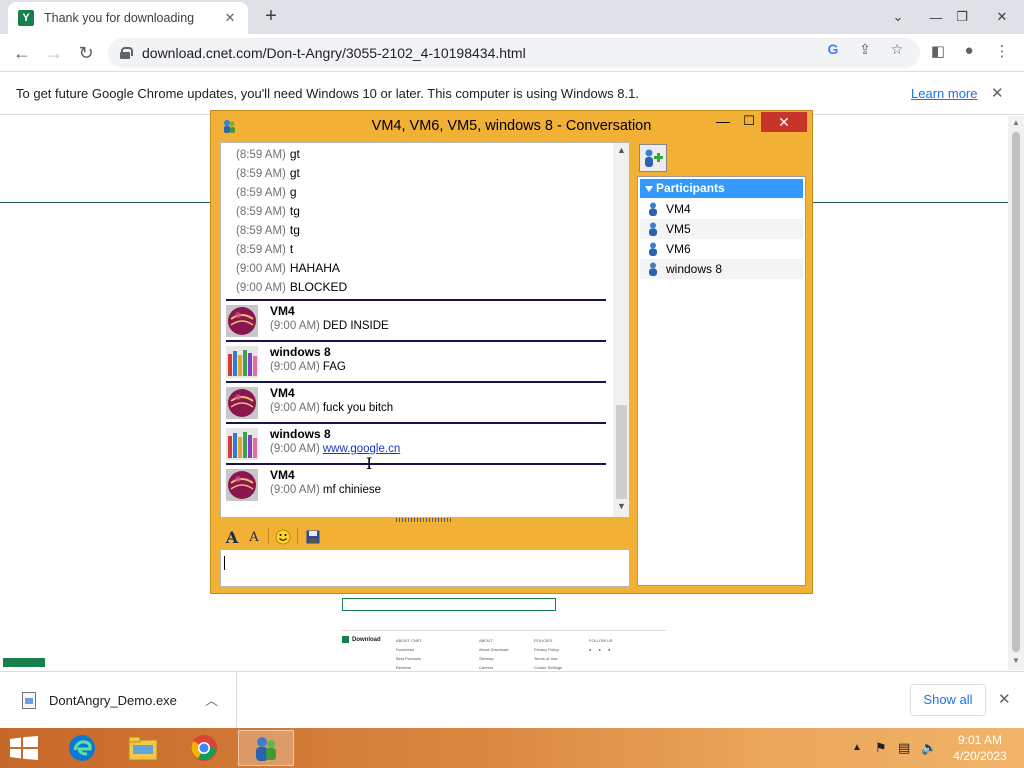  Describe the element at coordinates (621, 330) in the screenshot. I see `chat-scrollbar: ▲ ▼` at that location.